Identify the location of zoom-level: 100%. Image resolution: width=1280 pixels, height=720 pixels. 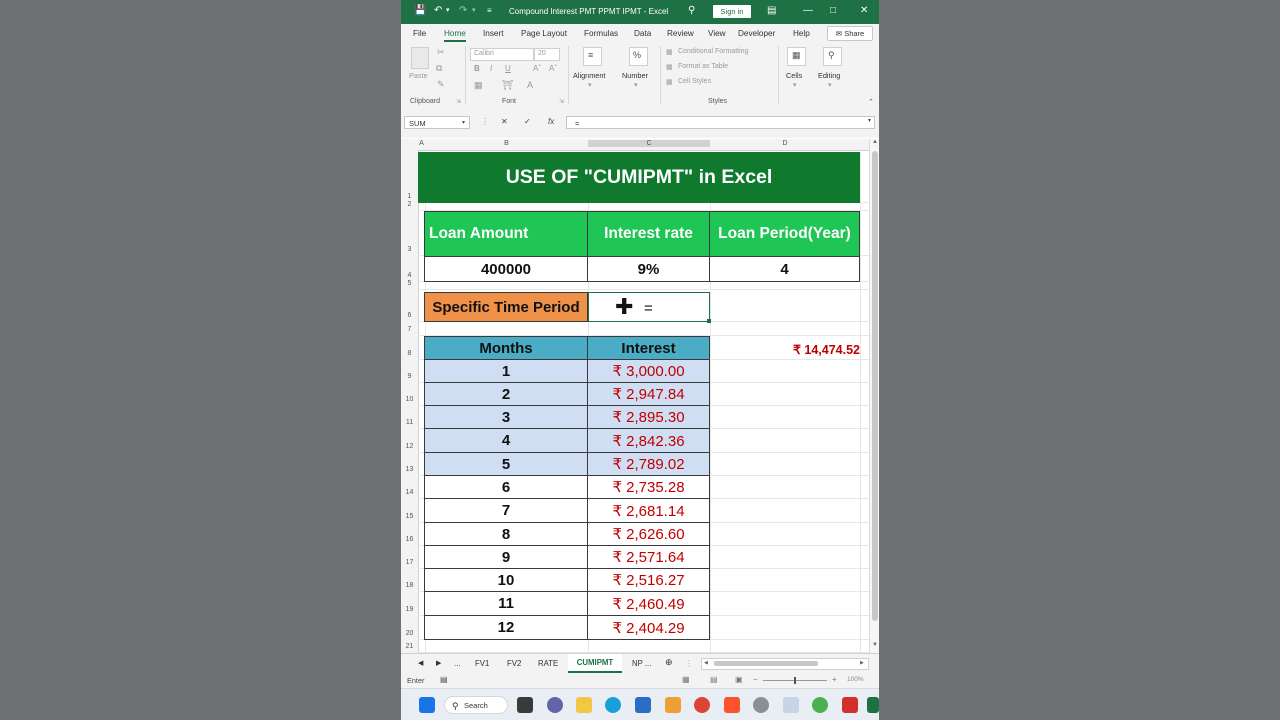
(855, 679).